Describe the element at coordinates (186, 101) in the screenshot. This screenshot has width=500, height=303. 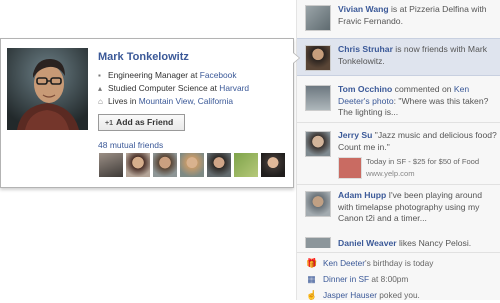
I see `location-link: Mountain View, California` at that location.